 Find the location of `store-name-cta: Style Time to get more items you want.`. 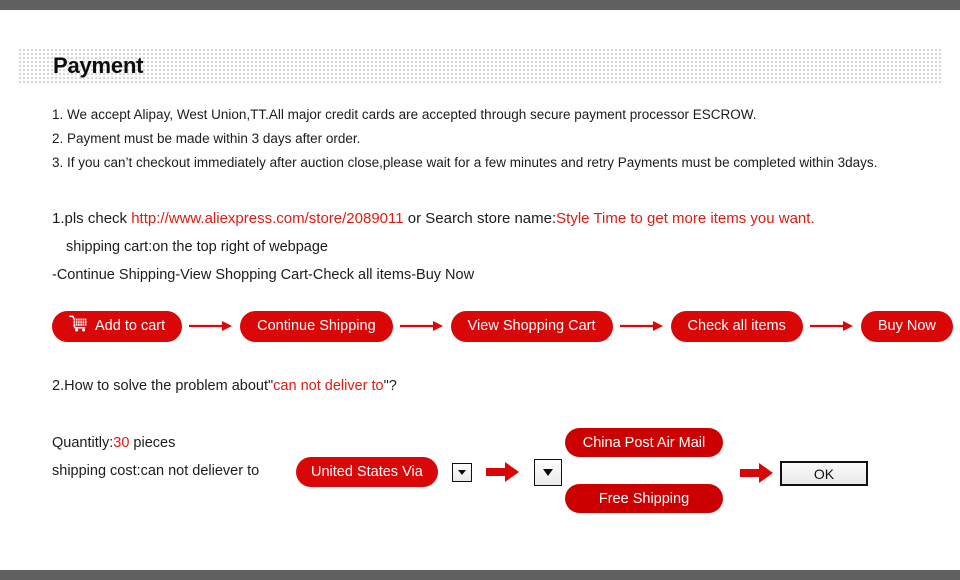

store-name-cta: Style Time to get more items you want. is located at coordinates (685, 218).